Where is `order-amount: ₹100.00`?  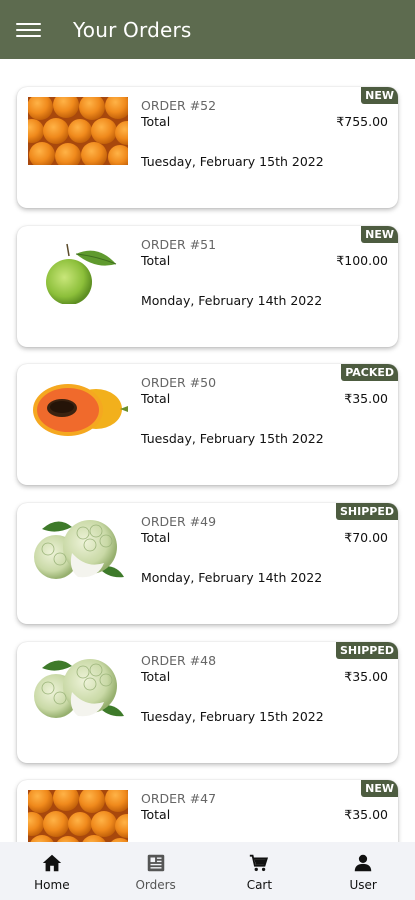 order-amount: ₹100.00 is located at coordinates (362, 260).